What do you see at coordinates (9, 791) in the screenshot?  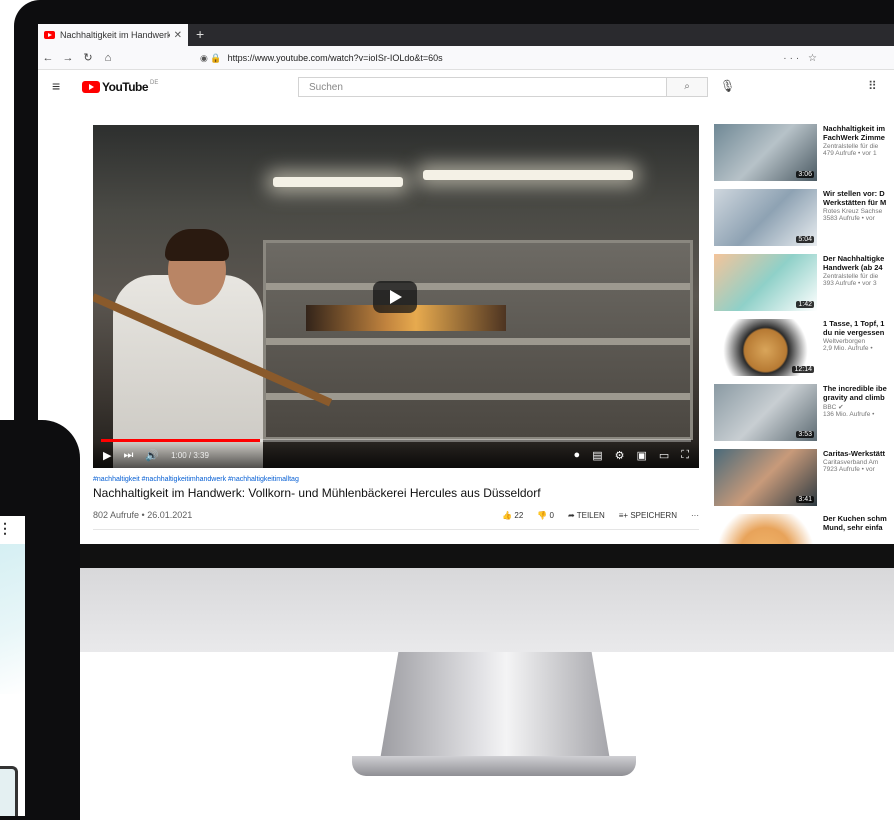 I see `phone-card` at bounding box center [9, 791].